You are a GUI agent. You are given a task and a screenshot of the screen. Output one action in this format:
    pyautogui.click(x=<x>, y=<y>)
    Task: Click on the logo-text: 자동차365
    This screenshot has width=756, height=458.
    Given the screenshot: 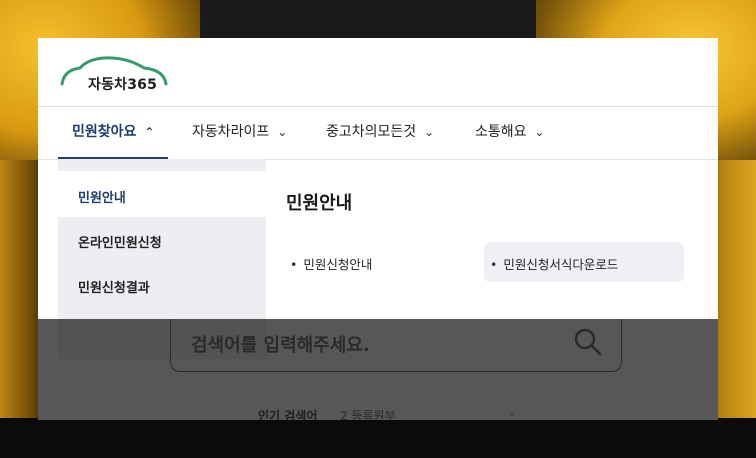 What is the action you would take?
    pyautogui.click(x=123, y=85)
    